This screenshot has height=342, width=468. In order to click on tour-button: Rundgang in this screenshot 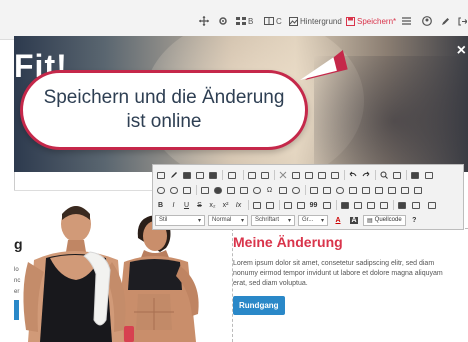, I will do `click(259, 305)`.